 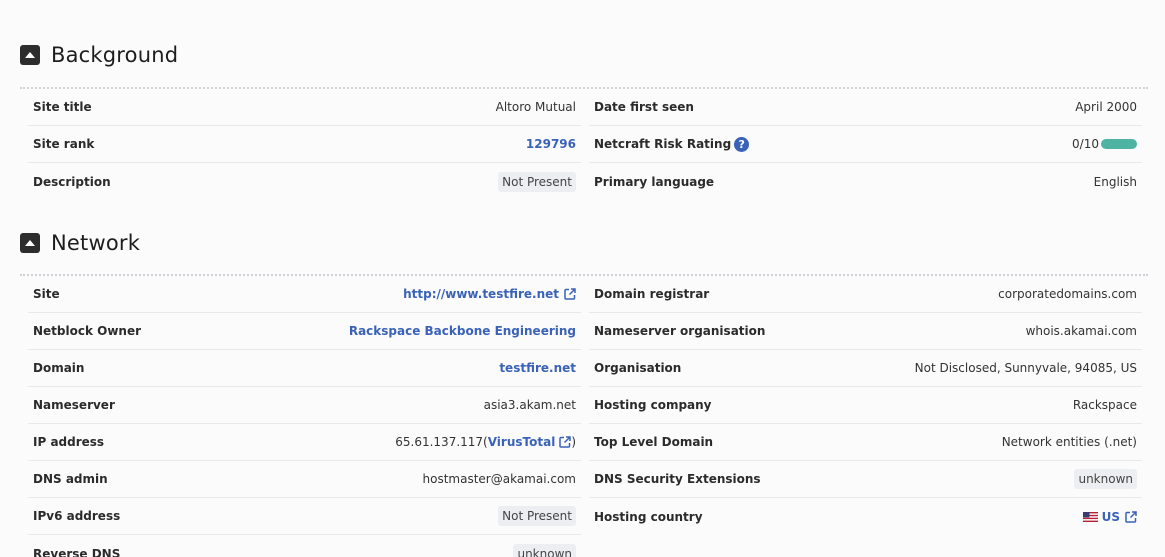 What do you see at coordinates (1085, 144) in the screenshot?
I see `risk-rating-value: 0/10` at bounding box center [1085, 144].